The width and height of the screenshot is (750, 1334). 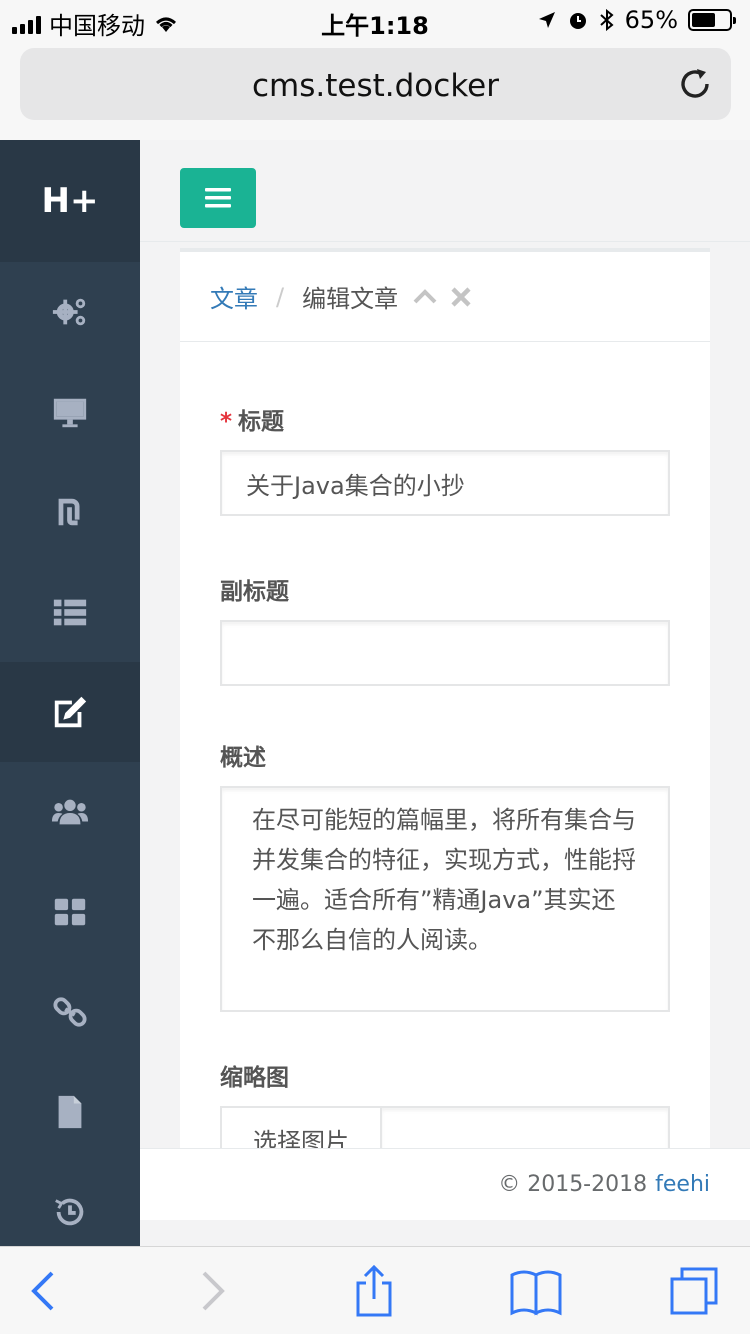 I want to click on url-text: cms.test.docker, so click(x=375, y=86).